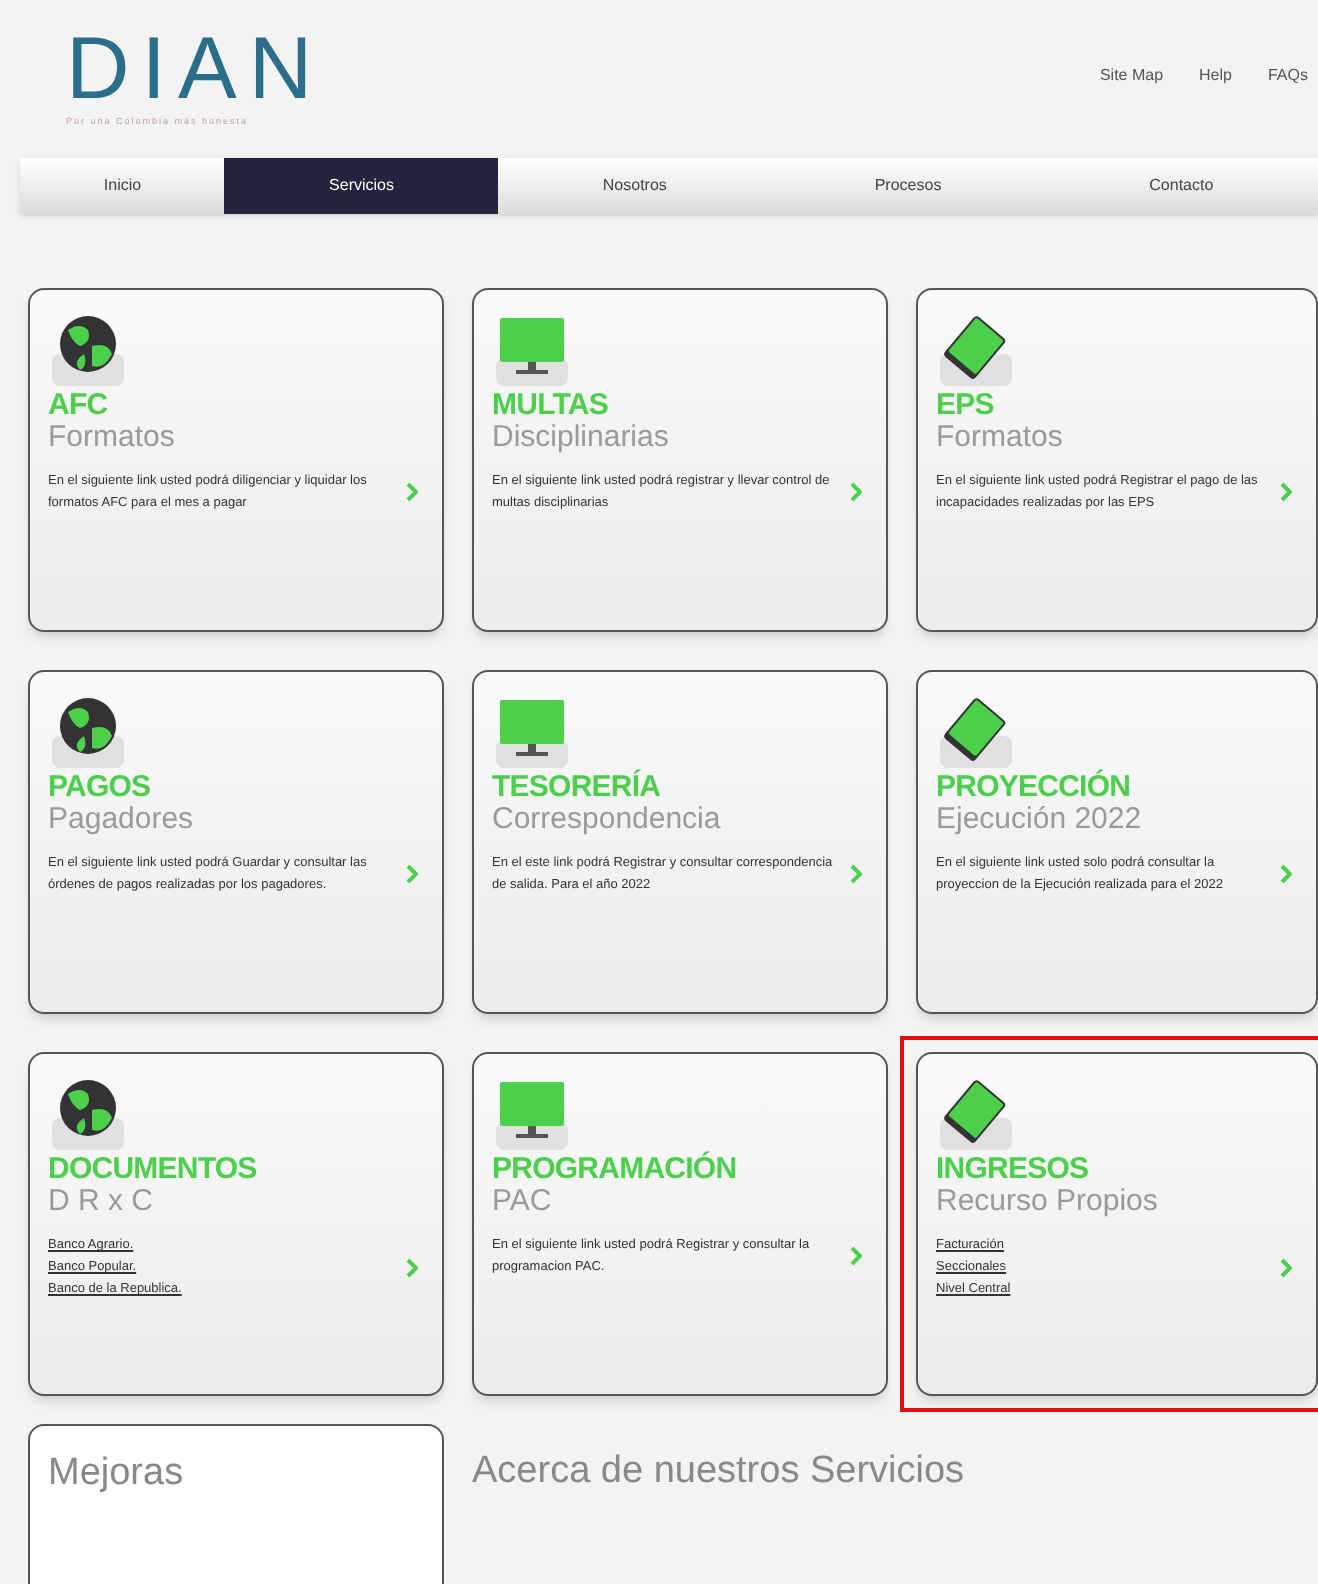  I want to click on nav-tab: Inicio, so click(122, 185).